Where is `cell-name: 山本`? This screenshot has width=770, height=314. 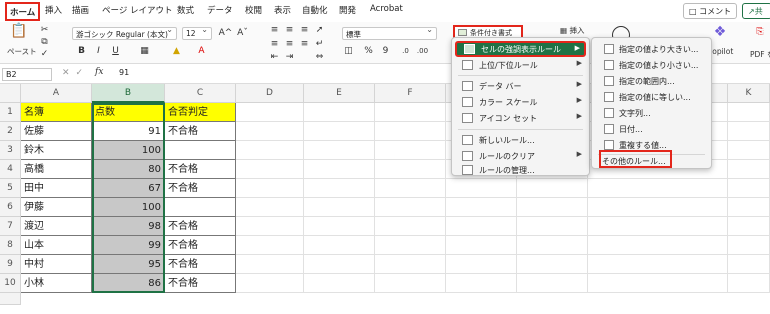 cell-name: 山本 is located at coordinates (56, 245).